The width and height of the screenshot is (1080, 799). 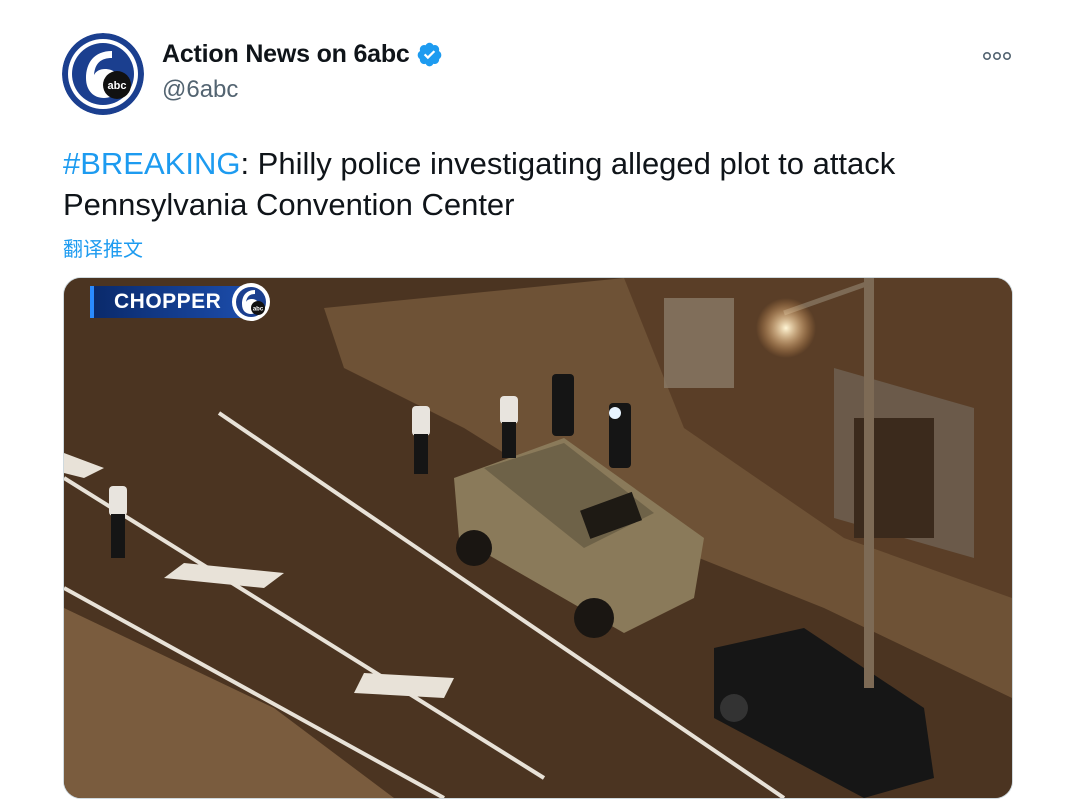 I want to click on overlay-logo-text: abc, so click(x=258, y=310).